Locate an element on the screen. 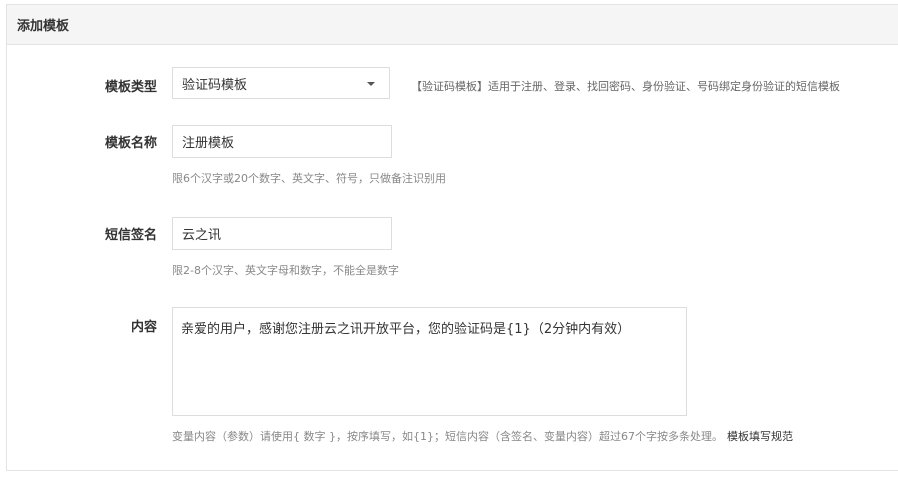 The image size is (898, 481). sms-signature-label: 短信签名 is located at coordinates (130, 235).